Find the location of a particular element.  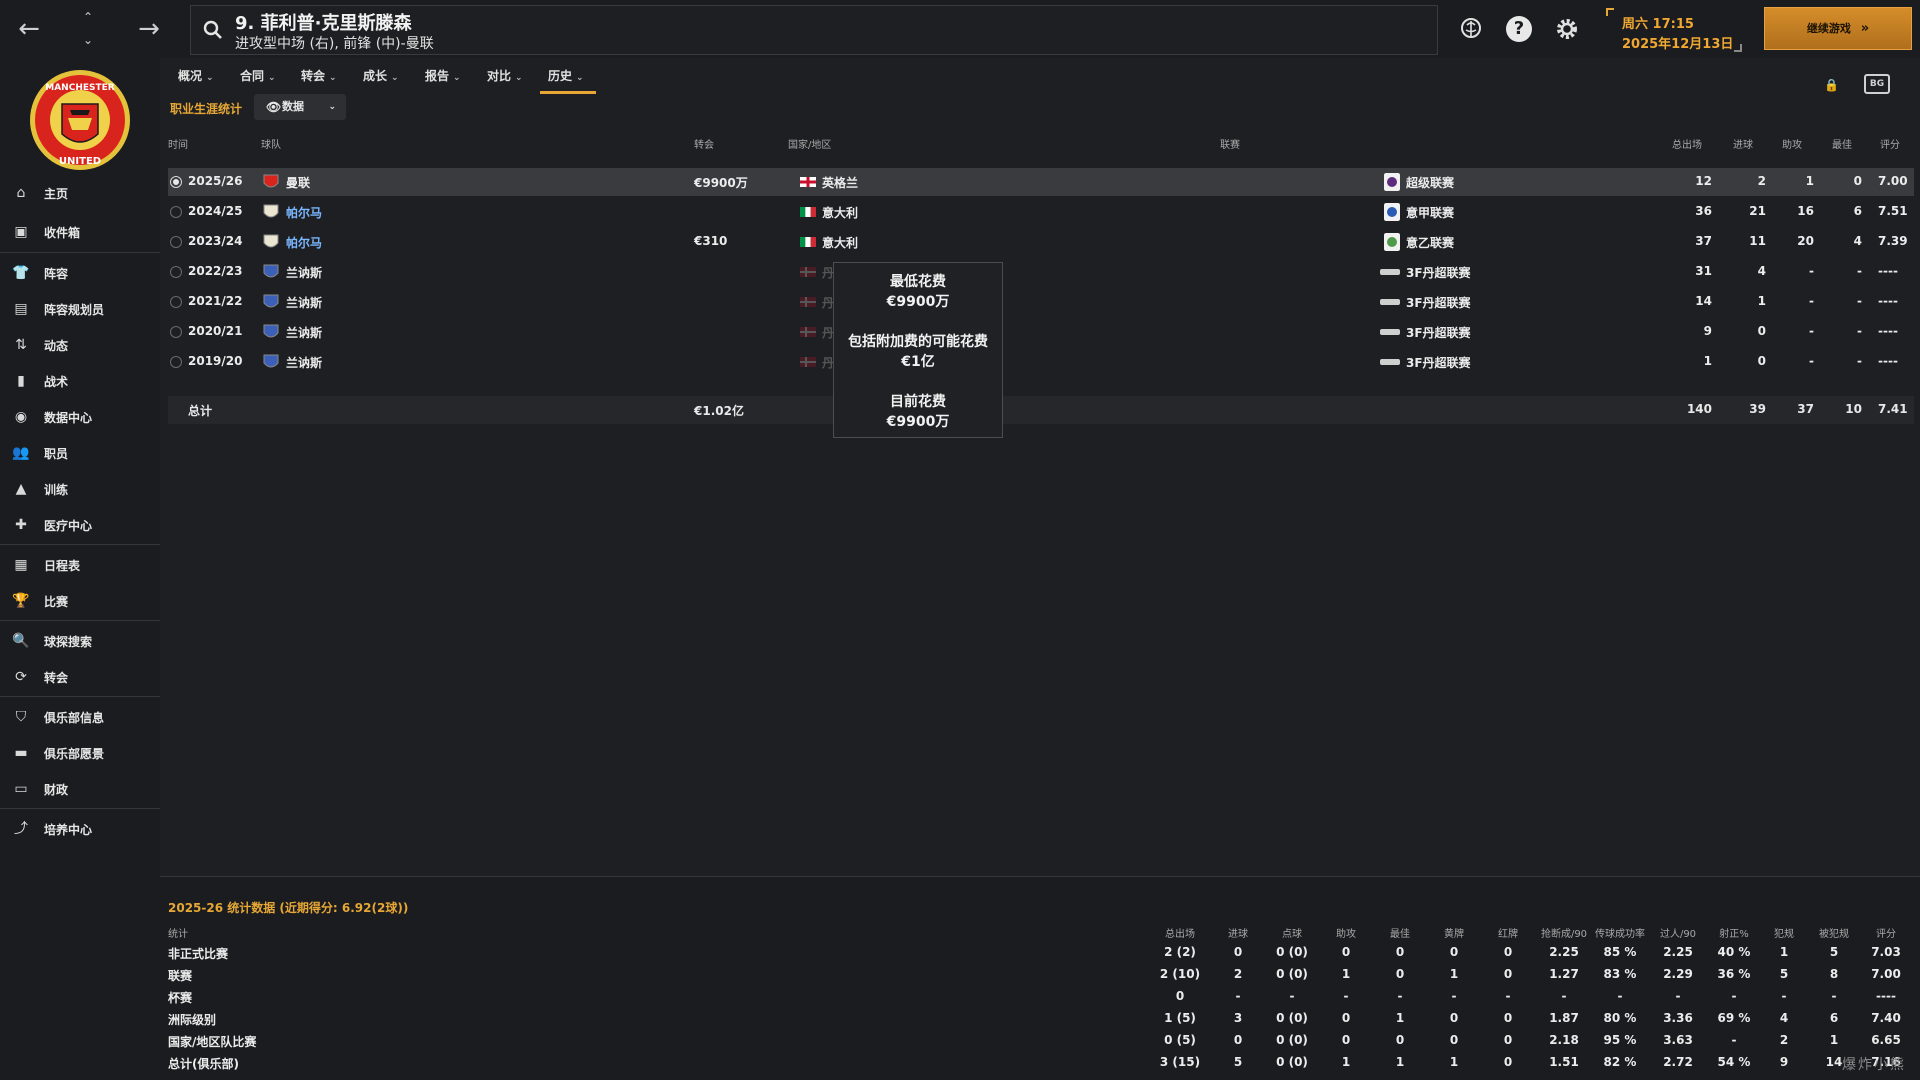

career-row: 2023/24 帕尔马 €310 意大利 意乙联赛 37 11 20 4 7.39 is located at coordinates (1041, 242).